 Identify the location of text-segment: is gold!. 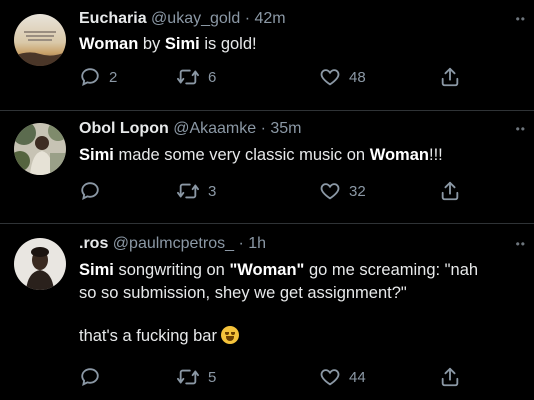
(228, 44).